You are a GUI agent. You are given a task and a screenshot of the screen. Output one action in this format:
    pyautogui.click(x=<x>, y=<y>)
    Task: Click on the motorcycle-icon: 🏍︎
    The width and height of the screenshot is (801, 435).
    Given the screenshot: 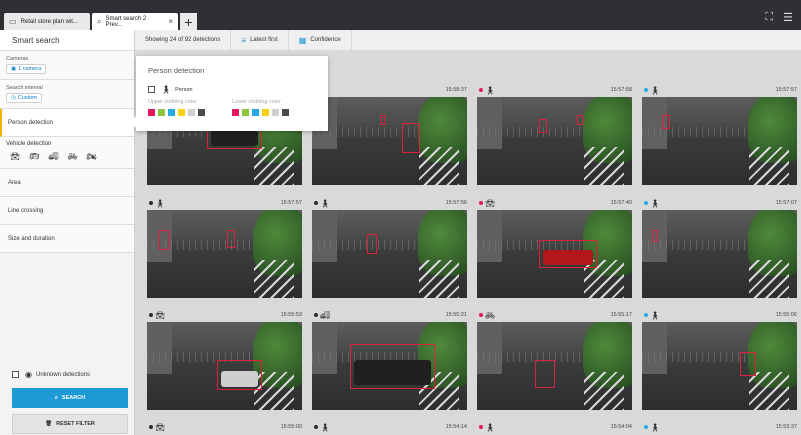 What is the action you would take?
    pyautogui.click(x=92, y=156)
    